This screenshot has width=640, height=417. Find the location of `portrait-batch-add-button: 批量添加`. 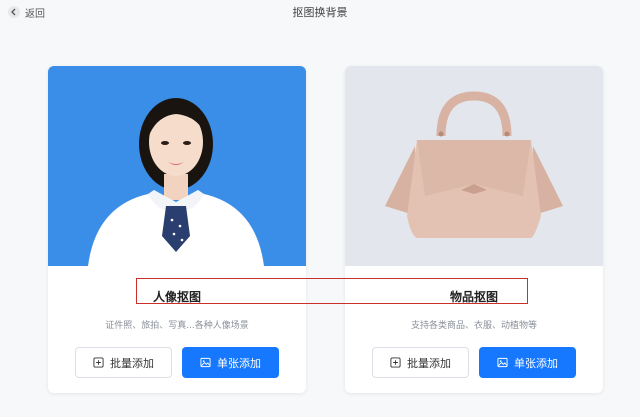

portrait-batch-add-button: 批量添加 is located at coordinates (123, 362).